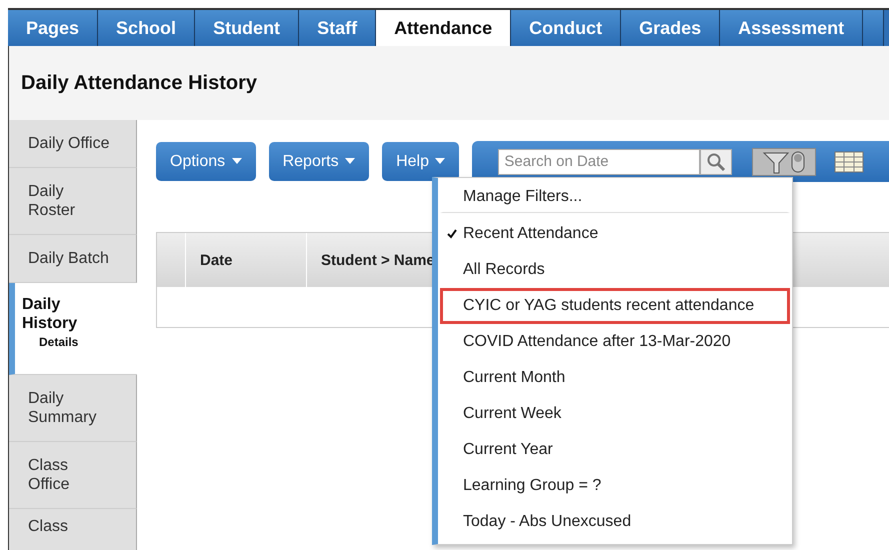  What do you see at coordinates (206, 161) in the screenshot?
I see `menu-button: Options` at bounding box center [206, 161].